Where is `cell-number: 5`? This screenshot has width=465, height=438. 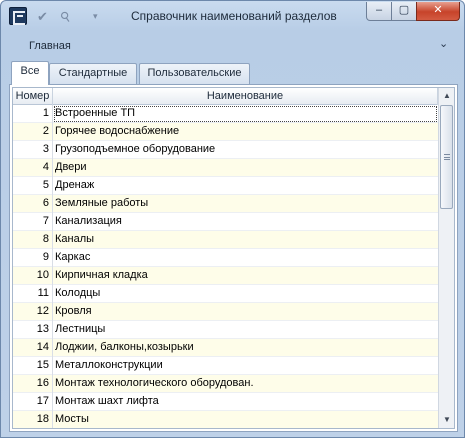
cell-number: 5 is located at coordinates (33, 186).